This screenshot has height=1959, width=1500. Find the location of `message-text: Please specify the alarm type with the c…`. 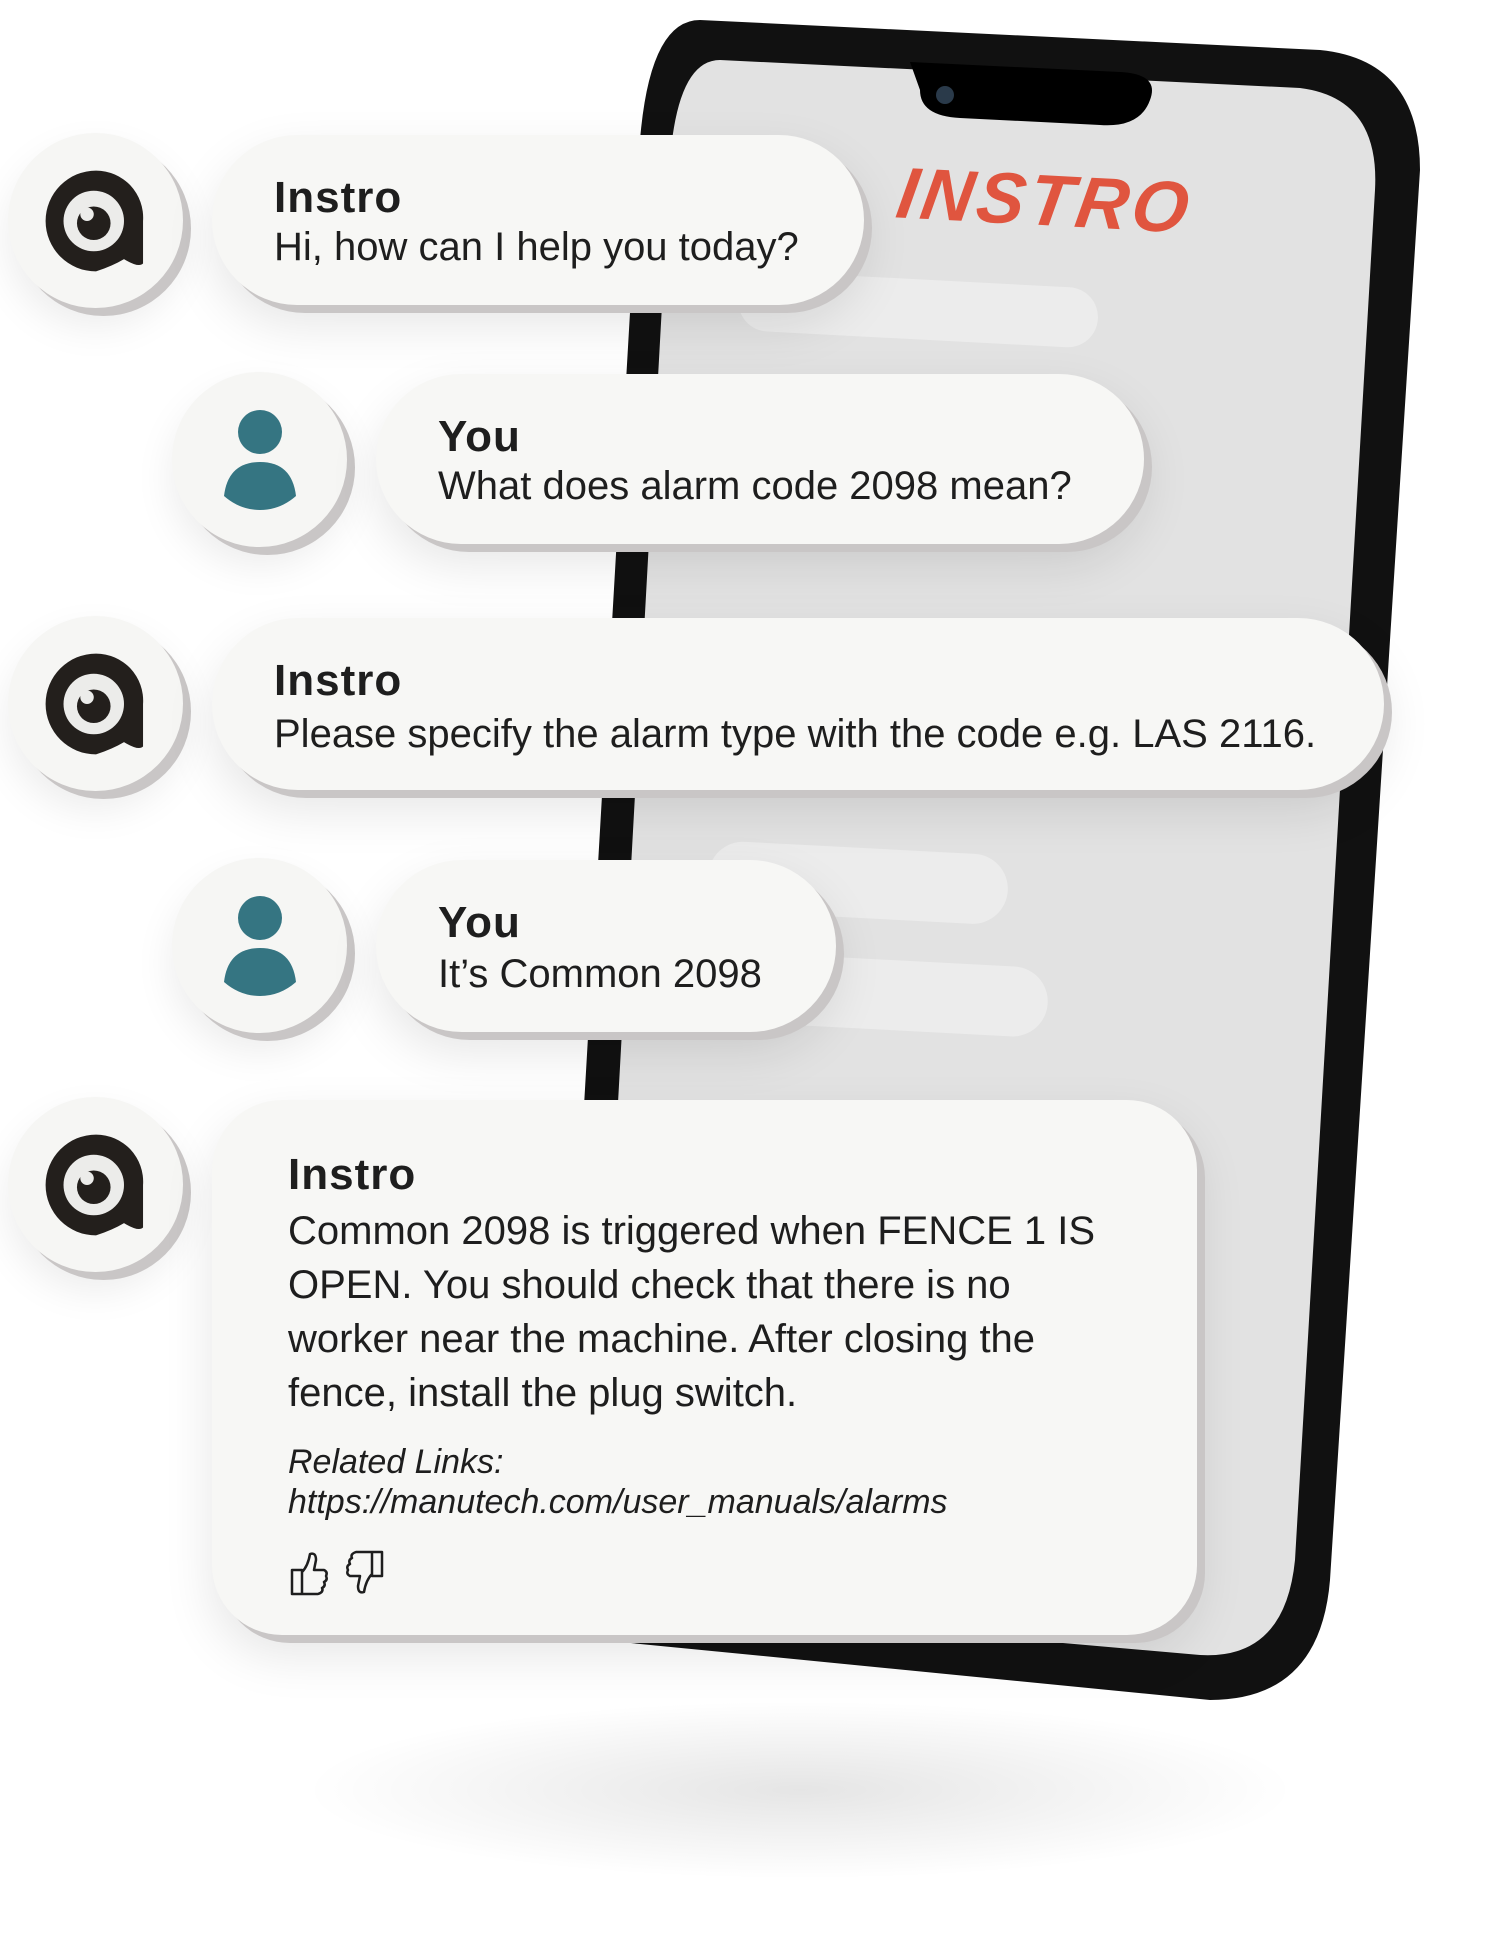

message-text: Please specify the alarm type with the c… is located at coordinates (795, 734).